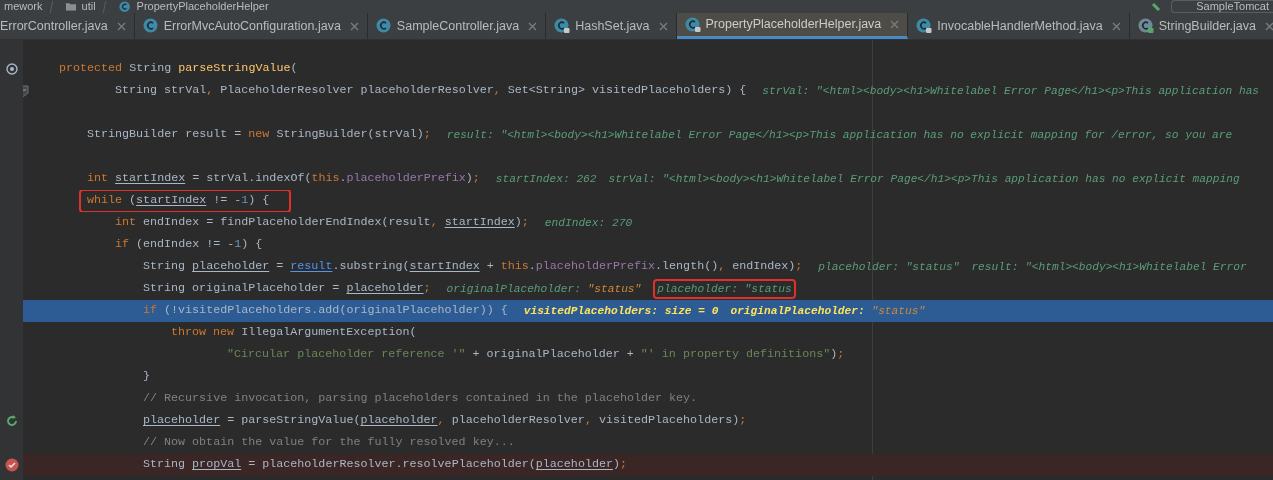  I want to click on editor-tab: ErrorController.java, so click(67, 26).